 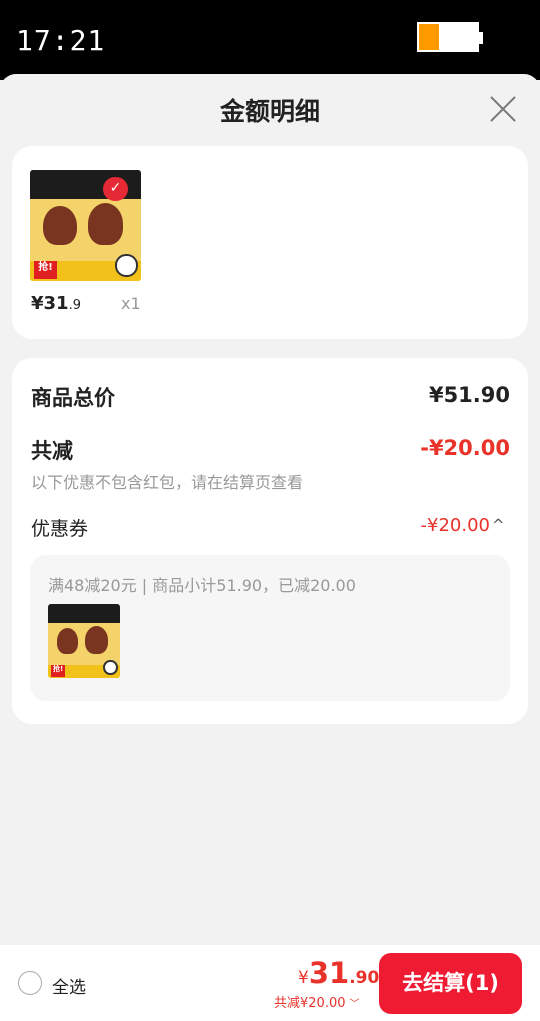 What do you see at coordinates (84, 641) in the screenshot?
I see `coupon-product-image: 抢!` at bounding box center [84, 641].